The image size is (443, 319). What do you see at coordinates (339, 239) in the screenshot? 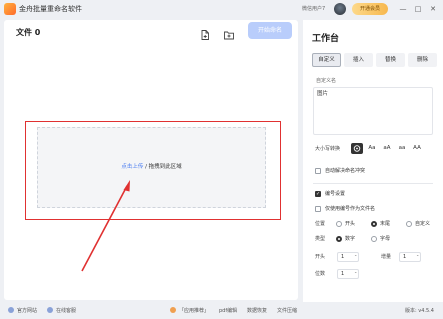
I see `type-number-radio` at bounding box center [339, 239].